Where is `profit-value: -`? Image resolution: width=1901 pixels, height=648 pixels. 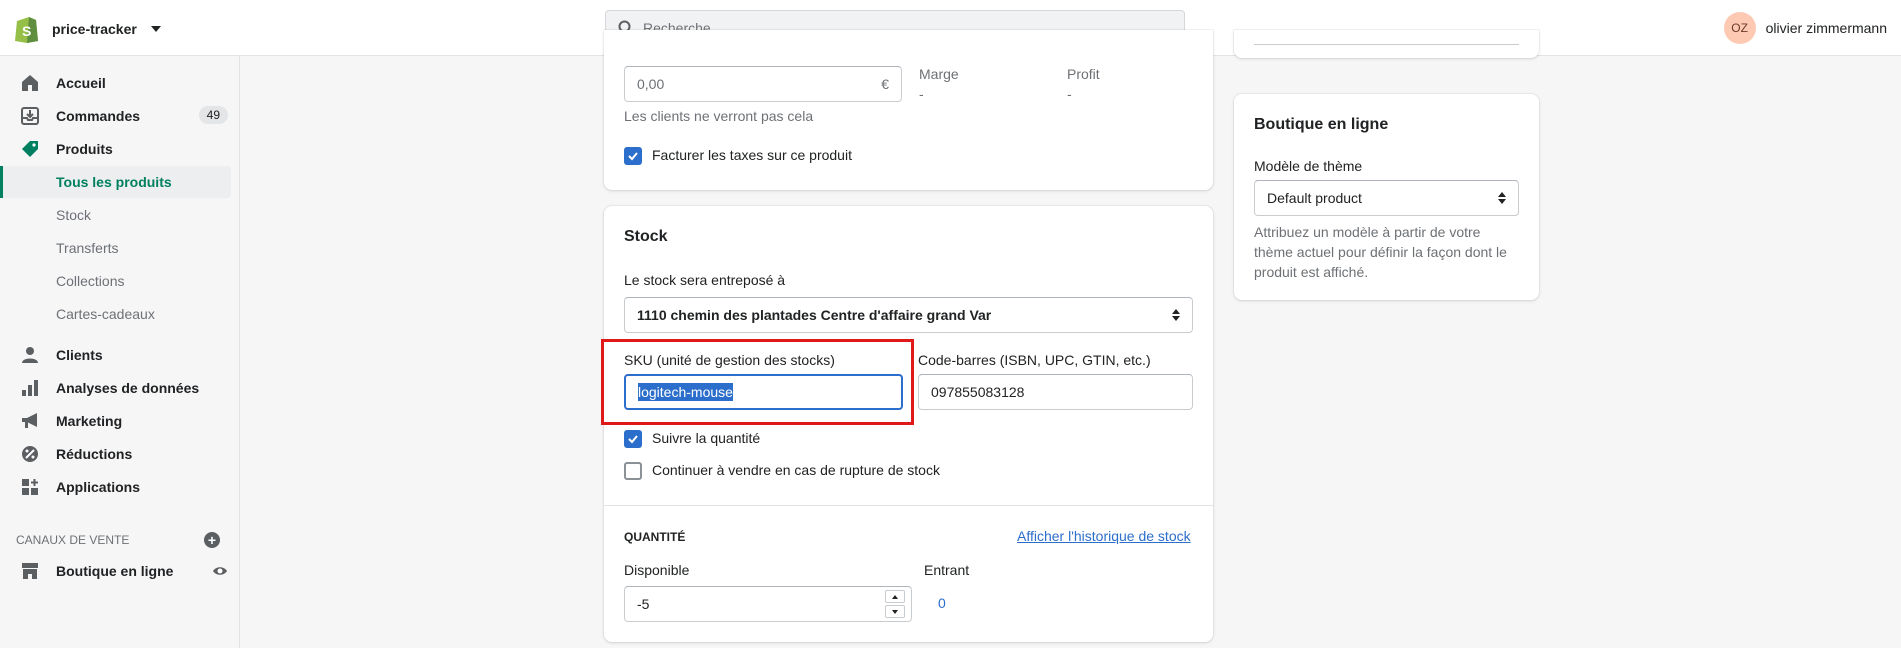
profit-value: - is located at coordinates (1069, 94).